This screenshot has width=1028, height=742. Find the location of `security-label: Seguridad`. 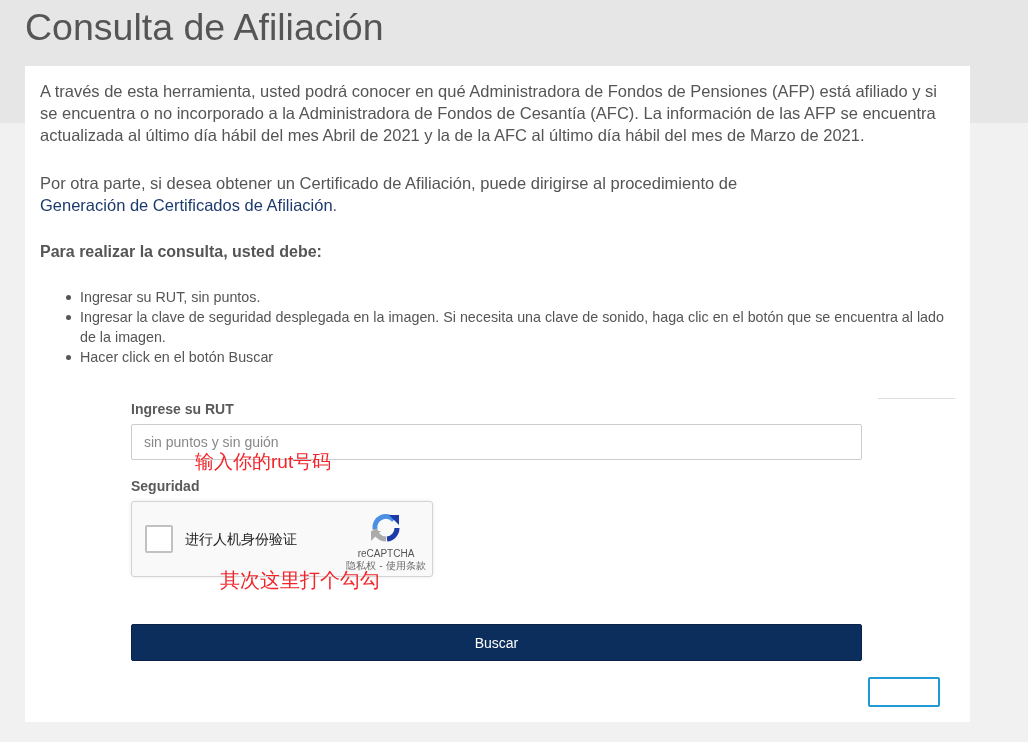

security-label: Seguridad is located at coordinates (166, 486).